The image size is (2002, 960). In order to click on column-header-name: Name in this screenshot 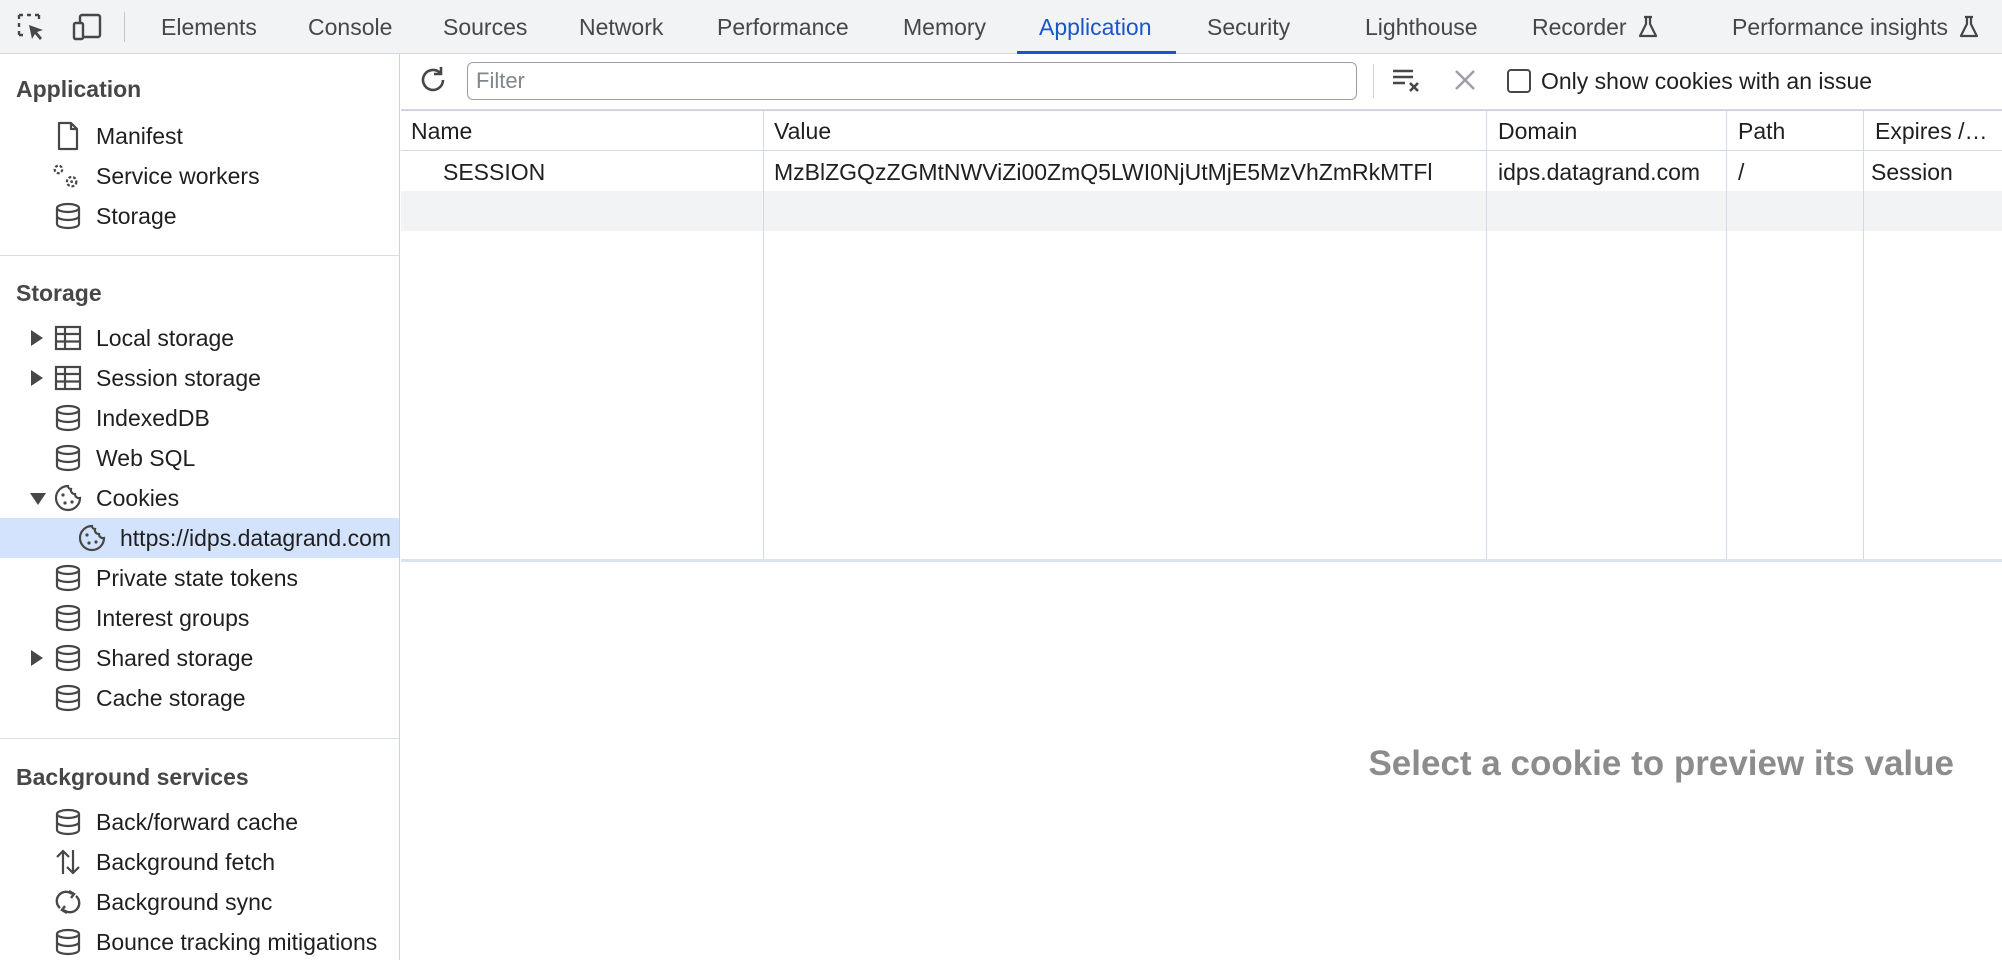, I will do `click(586, 131)`.